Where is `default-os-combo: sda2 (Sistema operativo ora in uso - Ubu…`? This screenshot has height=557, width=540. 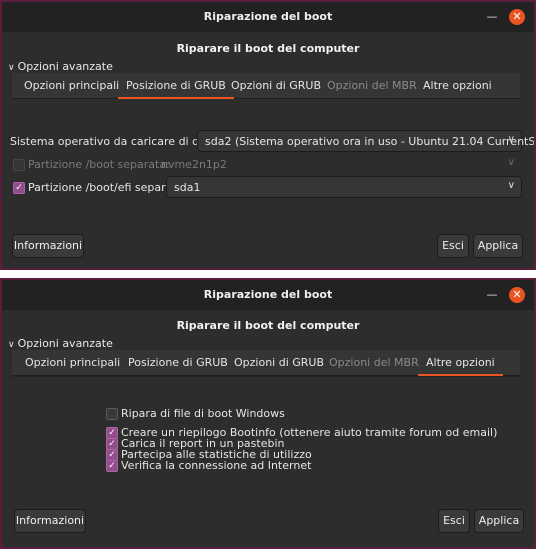
default-os-combo: sda2 (Sistema operativo ora in uso - Ubu… is located at coordinates (365, 141).